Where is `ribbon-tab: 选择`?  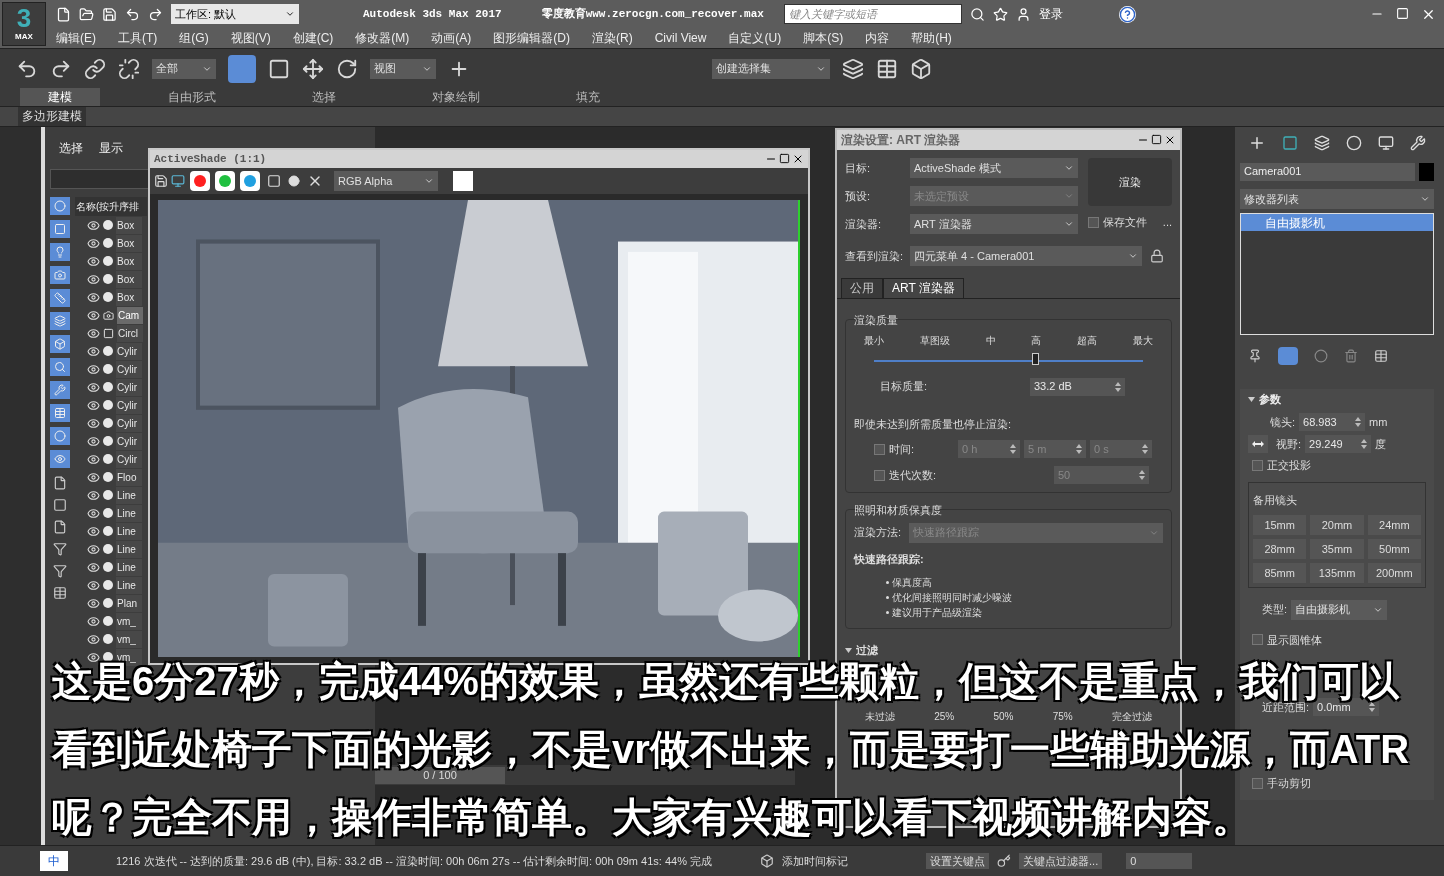 ribbon-tab: 选择 is located at coordinates (324, 97).